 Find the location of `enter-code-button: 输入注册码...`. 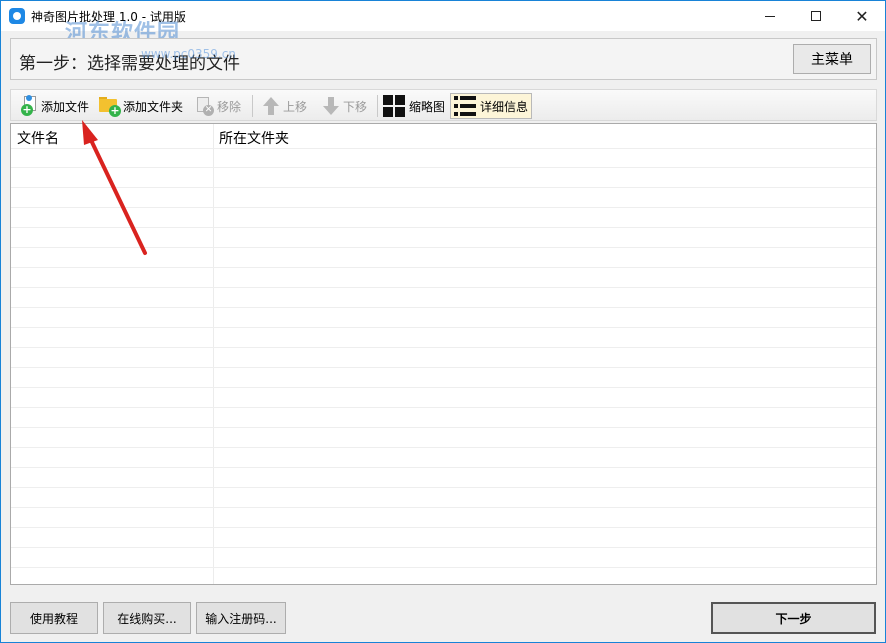

enter-code-button: 输入注册码... is located at coordinates (241, 618).